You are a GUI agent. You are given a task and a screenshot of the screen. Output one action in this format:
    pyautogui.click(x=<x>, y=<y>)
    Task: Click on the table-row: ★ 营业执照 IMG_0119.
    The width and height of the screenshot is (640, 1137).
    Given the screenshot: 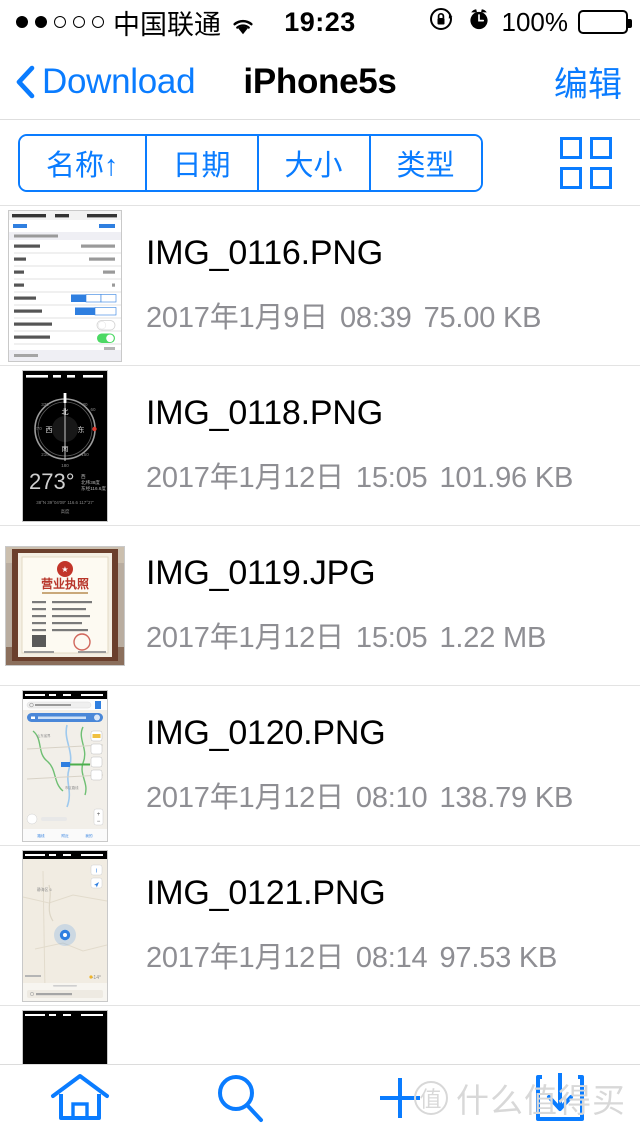 What is the action you would take?
    pyautogui.click(x=320, y=606)
    